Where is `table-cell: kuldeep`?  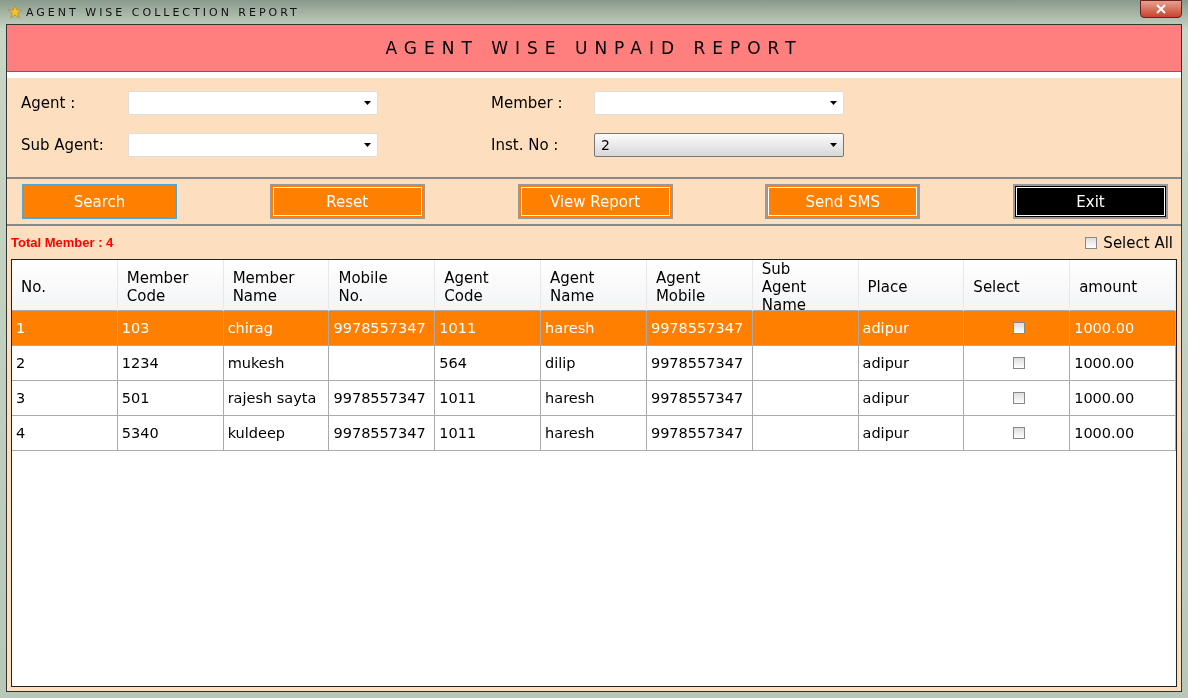
table-cell: kuldeep is located at coordinates (256, 433).